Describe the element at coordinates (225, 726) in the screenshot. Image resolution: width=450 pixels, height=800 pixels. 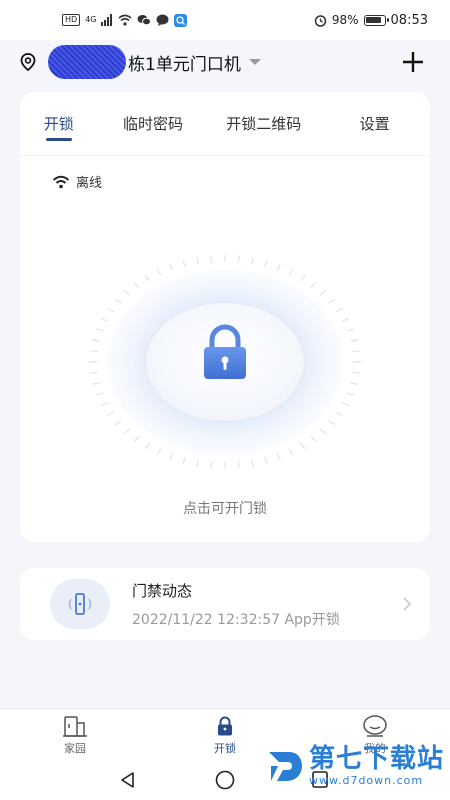
I see `lock-icon` at that location.